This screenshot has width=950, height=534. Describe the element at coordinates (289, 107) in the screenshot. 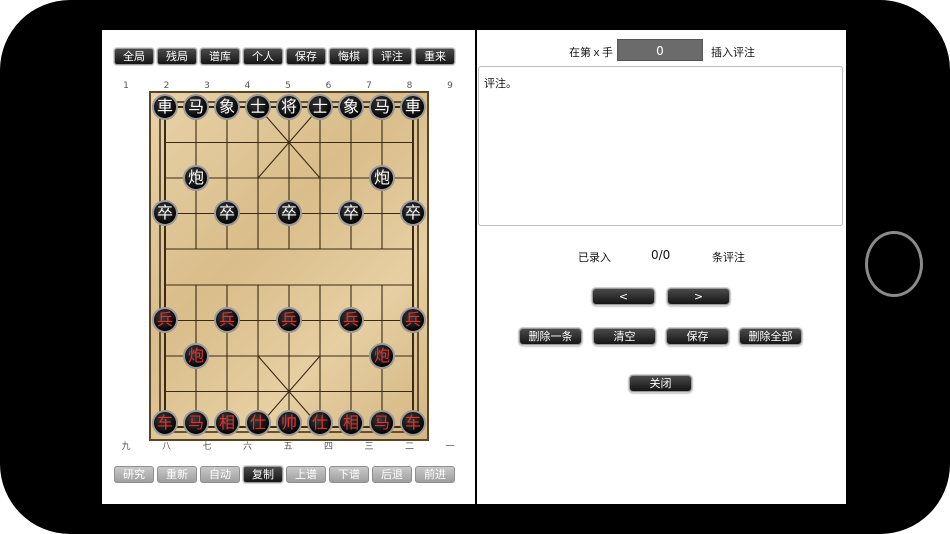

I see `black-general-piece: 将` at that location.